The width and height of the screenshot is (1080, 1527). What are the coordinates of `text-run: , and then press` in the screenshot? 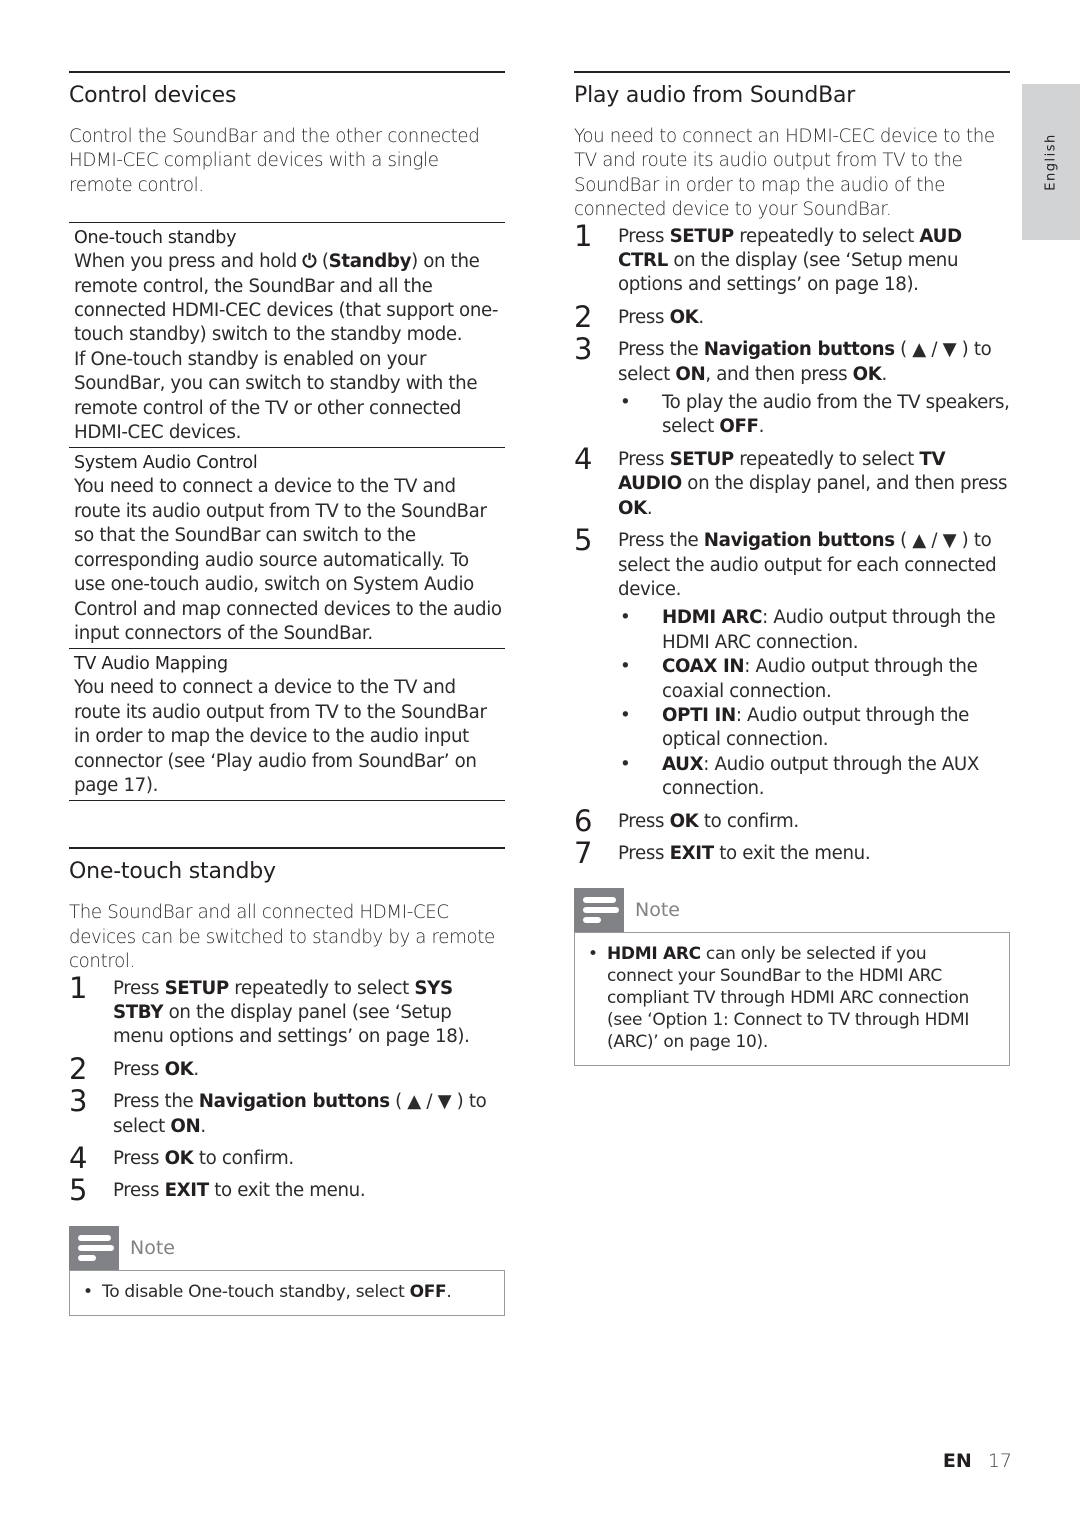 It's located at (779, 374).